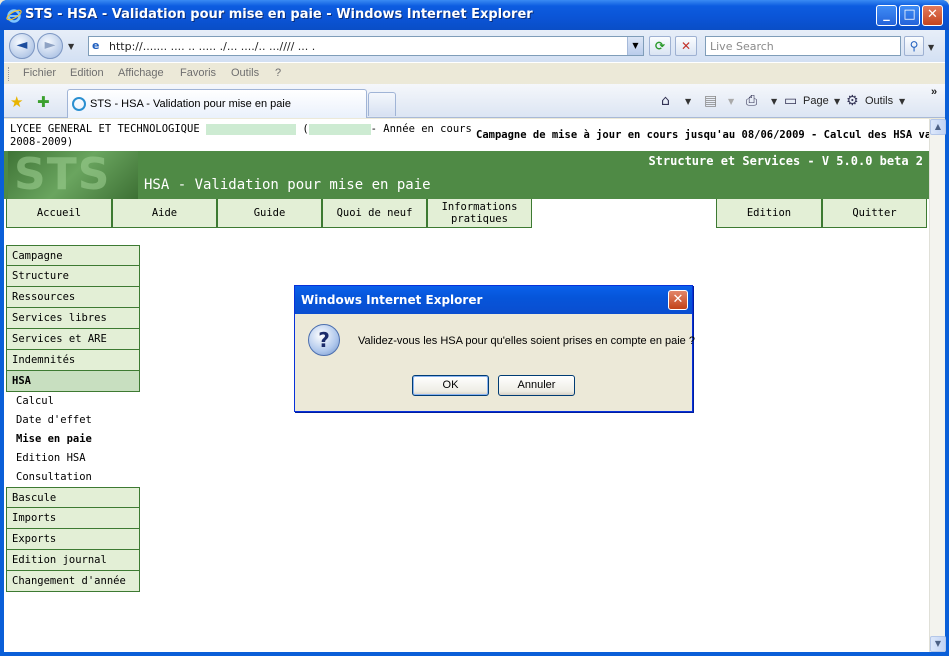 The image size is (949, 656). Describe the element at coordinates (324, 340) in the screenshot. I see `question-icon: ?` at that location.